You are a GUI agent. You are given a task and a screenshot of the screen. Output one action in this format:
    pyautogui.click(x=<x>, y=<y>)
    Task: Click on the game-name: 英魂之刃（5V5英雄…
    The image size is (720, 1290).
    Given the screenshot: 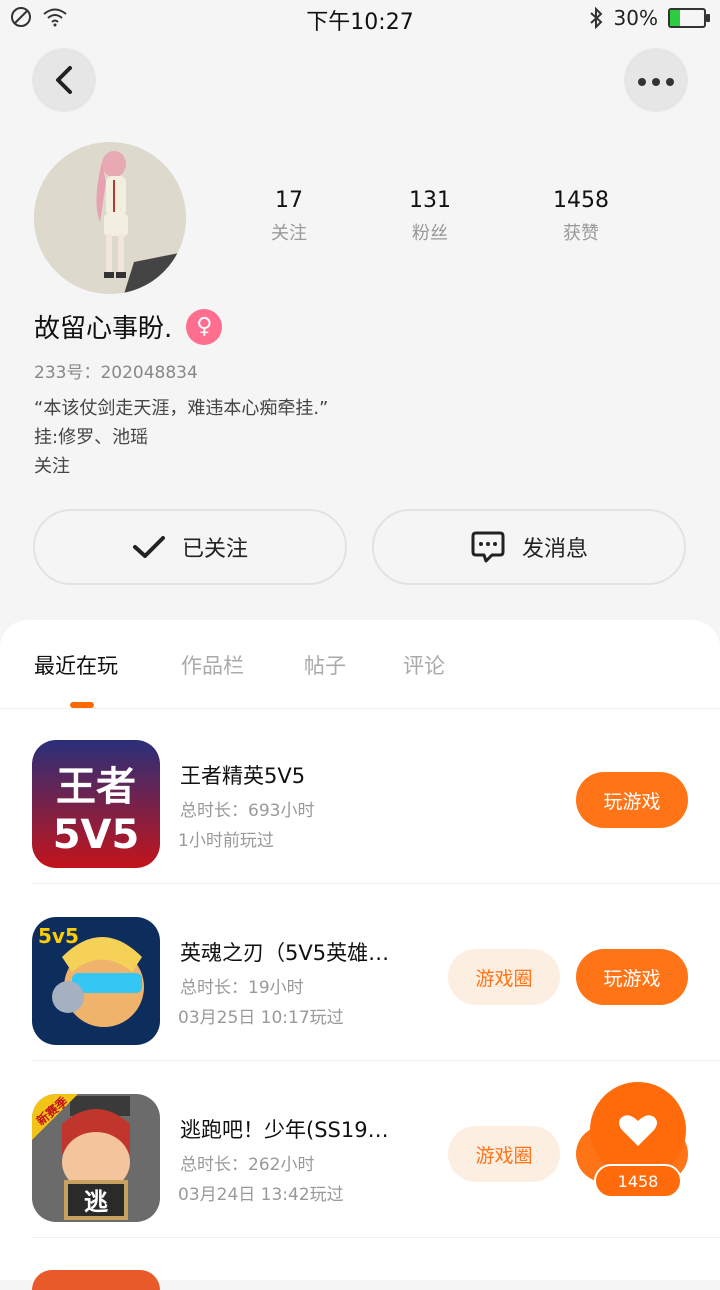 What is the action you would take?
    pyautogui.click(x=285, y=953)
    